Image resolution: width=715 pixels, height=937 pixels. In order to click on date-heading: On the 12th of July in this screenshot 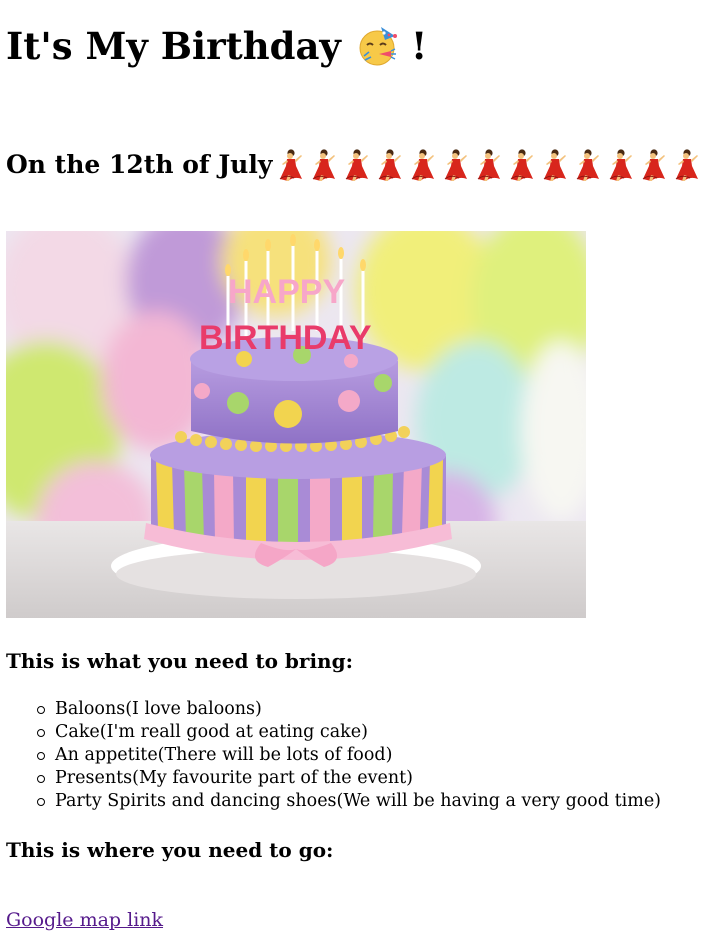, I will do `click(354, 165)`.